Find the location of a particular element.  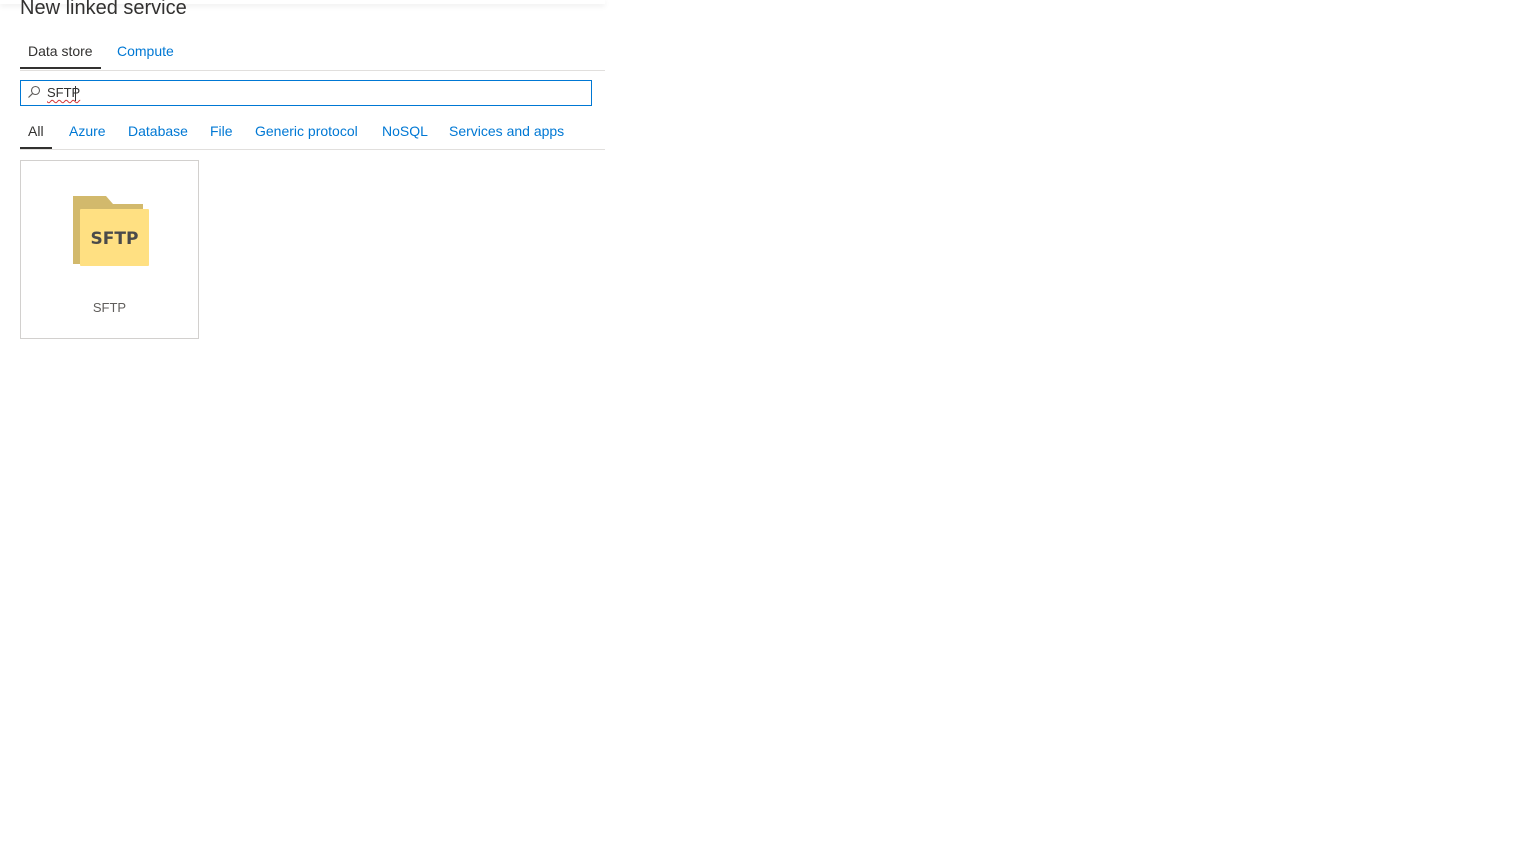

connector-card-sftp: SFTP SFTP is located at coordinates (109, 249).